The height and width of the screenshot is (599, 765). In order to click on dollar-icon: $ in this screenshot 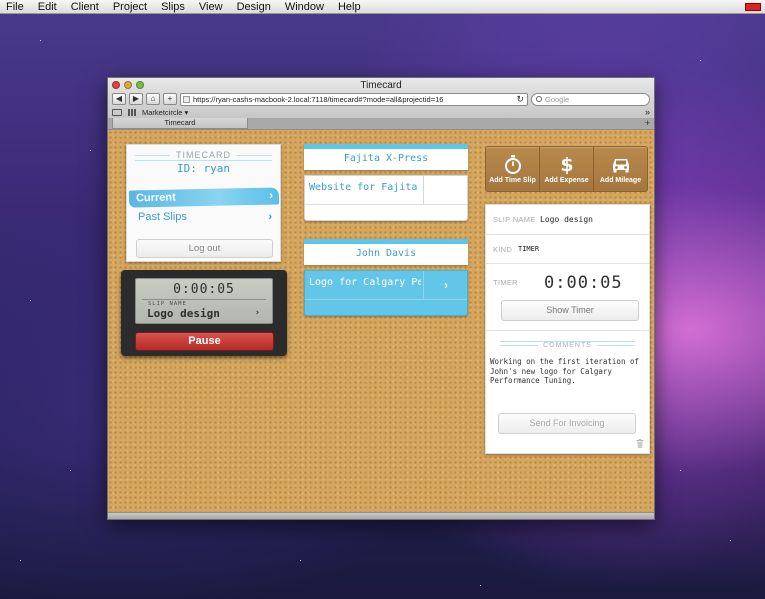, I will do `click(566, 164)`.